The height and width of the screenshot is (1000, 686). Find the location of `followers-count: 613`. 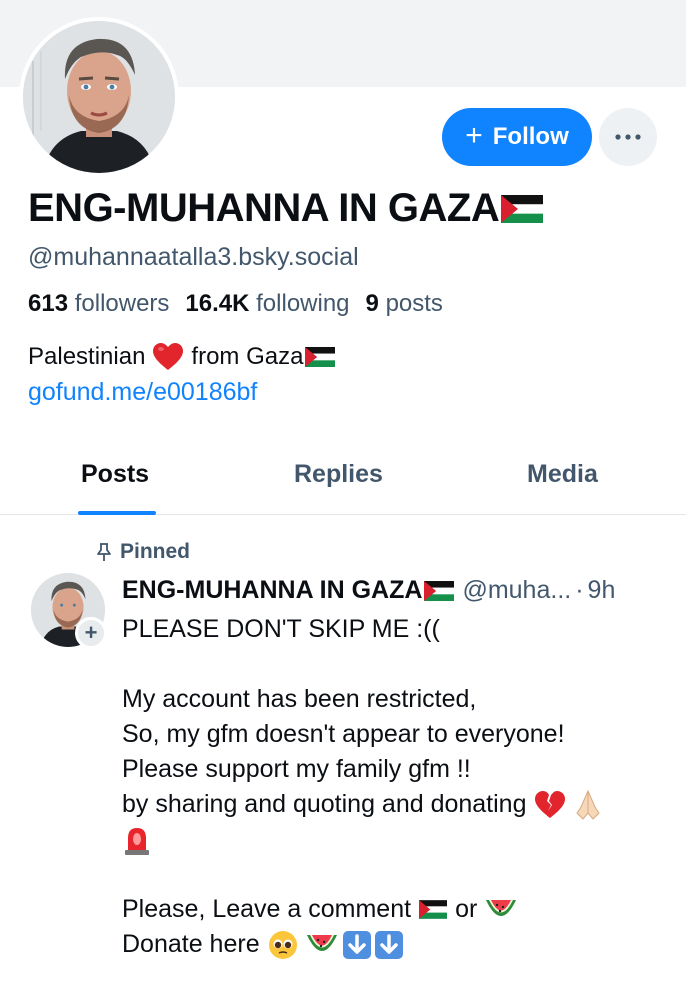

followers-count: 613 is located at coordinates (48, 303).